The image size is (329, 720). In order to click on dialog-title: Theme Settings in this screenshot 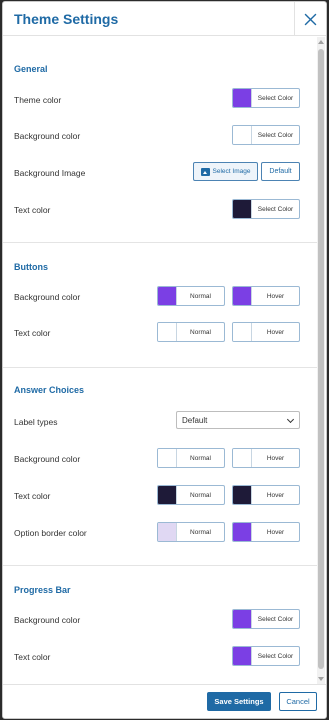, I will do `click(66, 19)`.